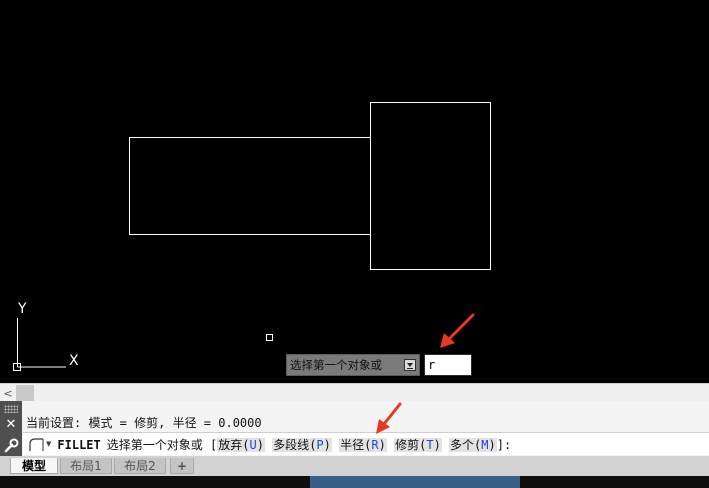 The image size is (709, 488). What do you see at coordinates (36, 444) in the screenshot?
I see `fillet-icon` at bounding box center [36, 444].